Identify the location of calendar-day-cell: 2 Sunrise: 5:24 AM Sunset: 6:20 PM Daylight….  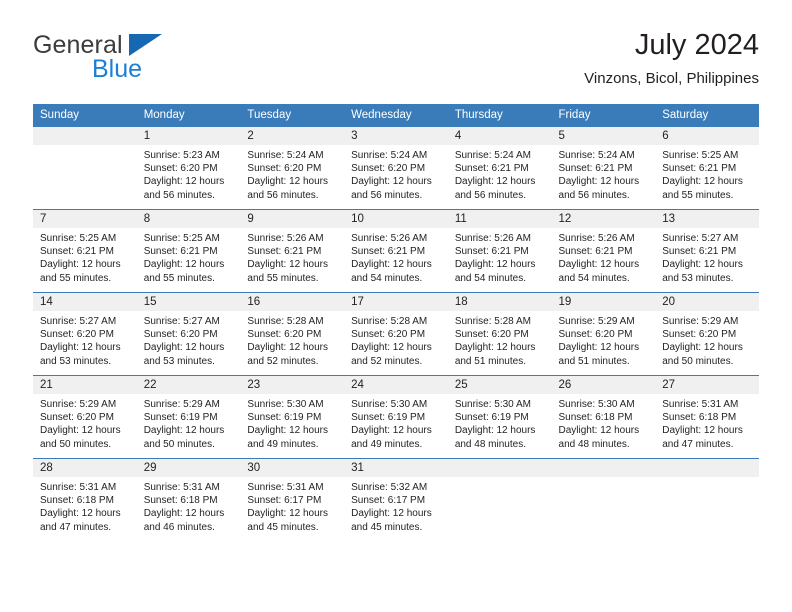
(292, 168).